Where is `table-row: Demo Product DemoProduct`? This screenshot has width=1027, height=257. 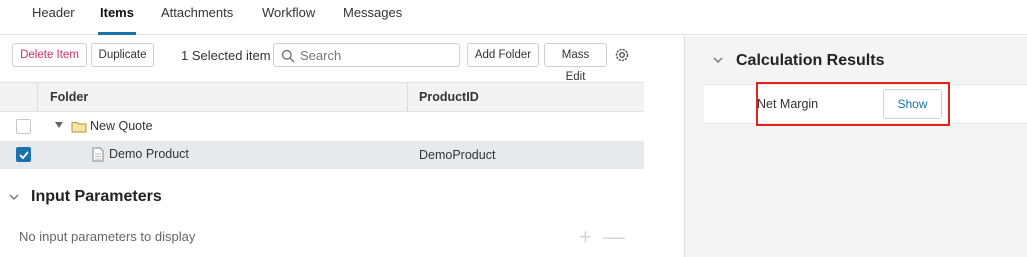 table-row: Demo Product DemoProduct is located at coordinates (322, 155).